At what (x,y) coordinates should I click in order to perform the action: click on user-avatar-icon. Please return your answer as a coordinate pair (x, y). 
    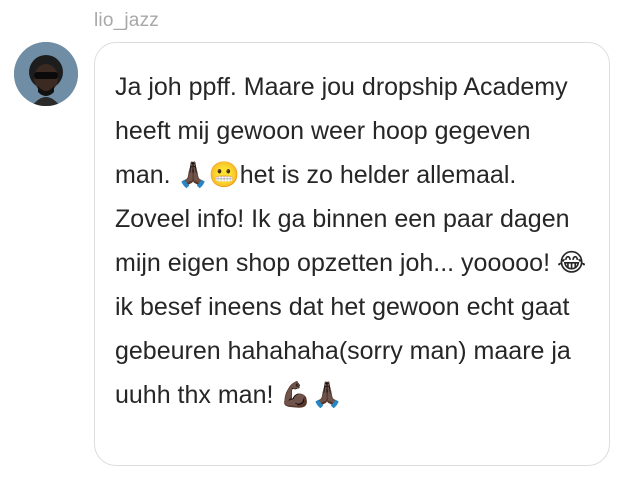
    Looking at the image, I should click on (46, 74).